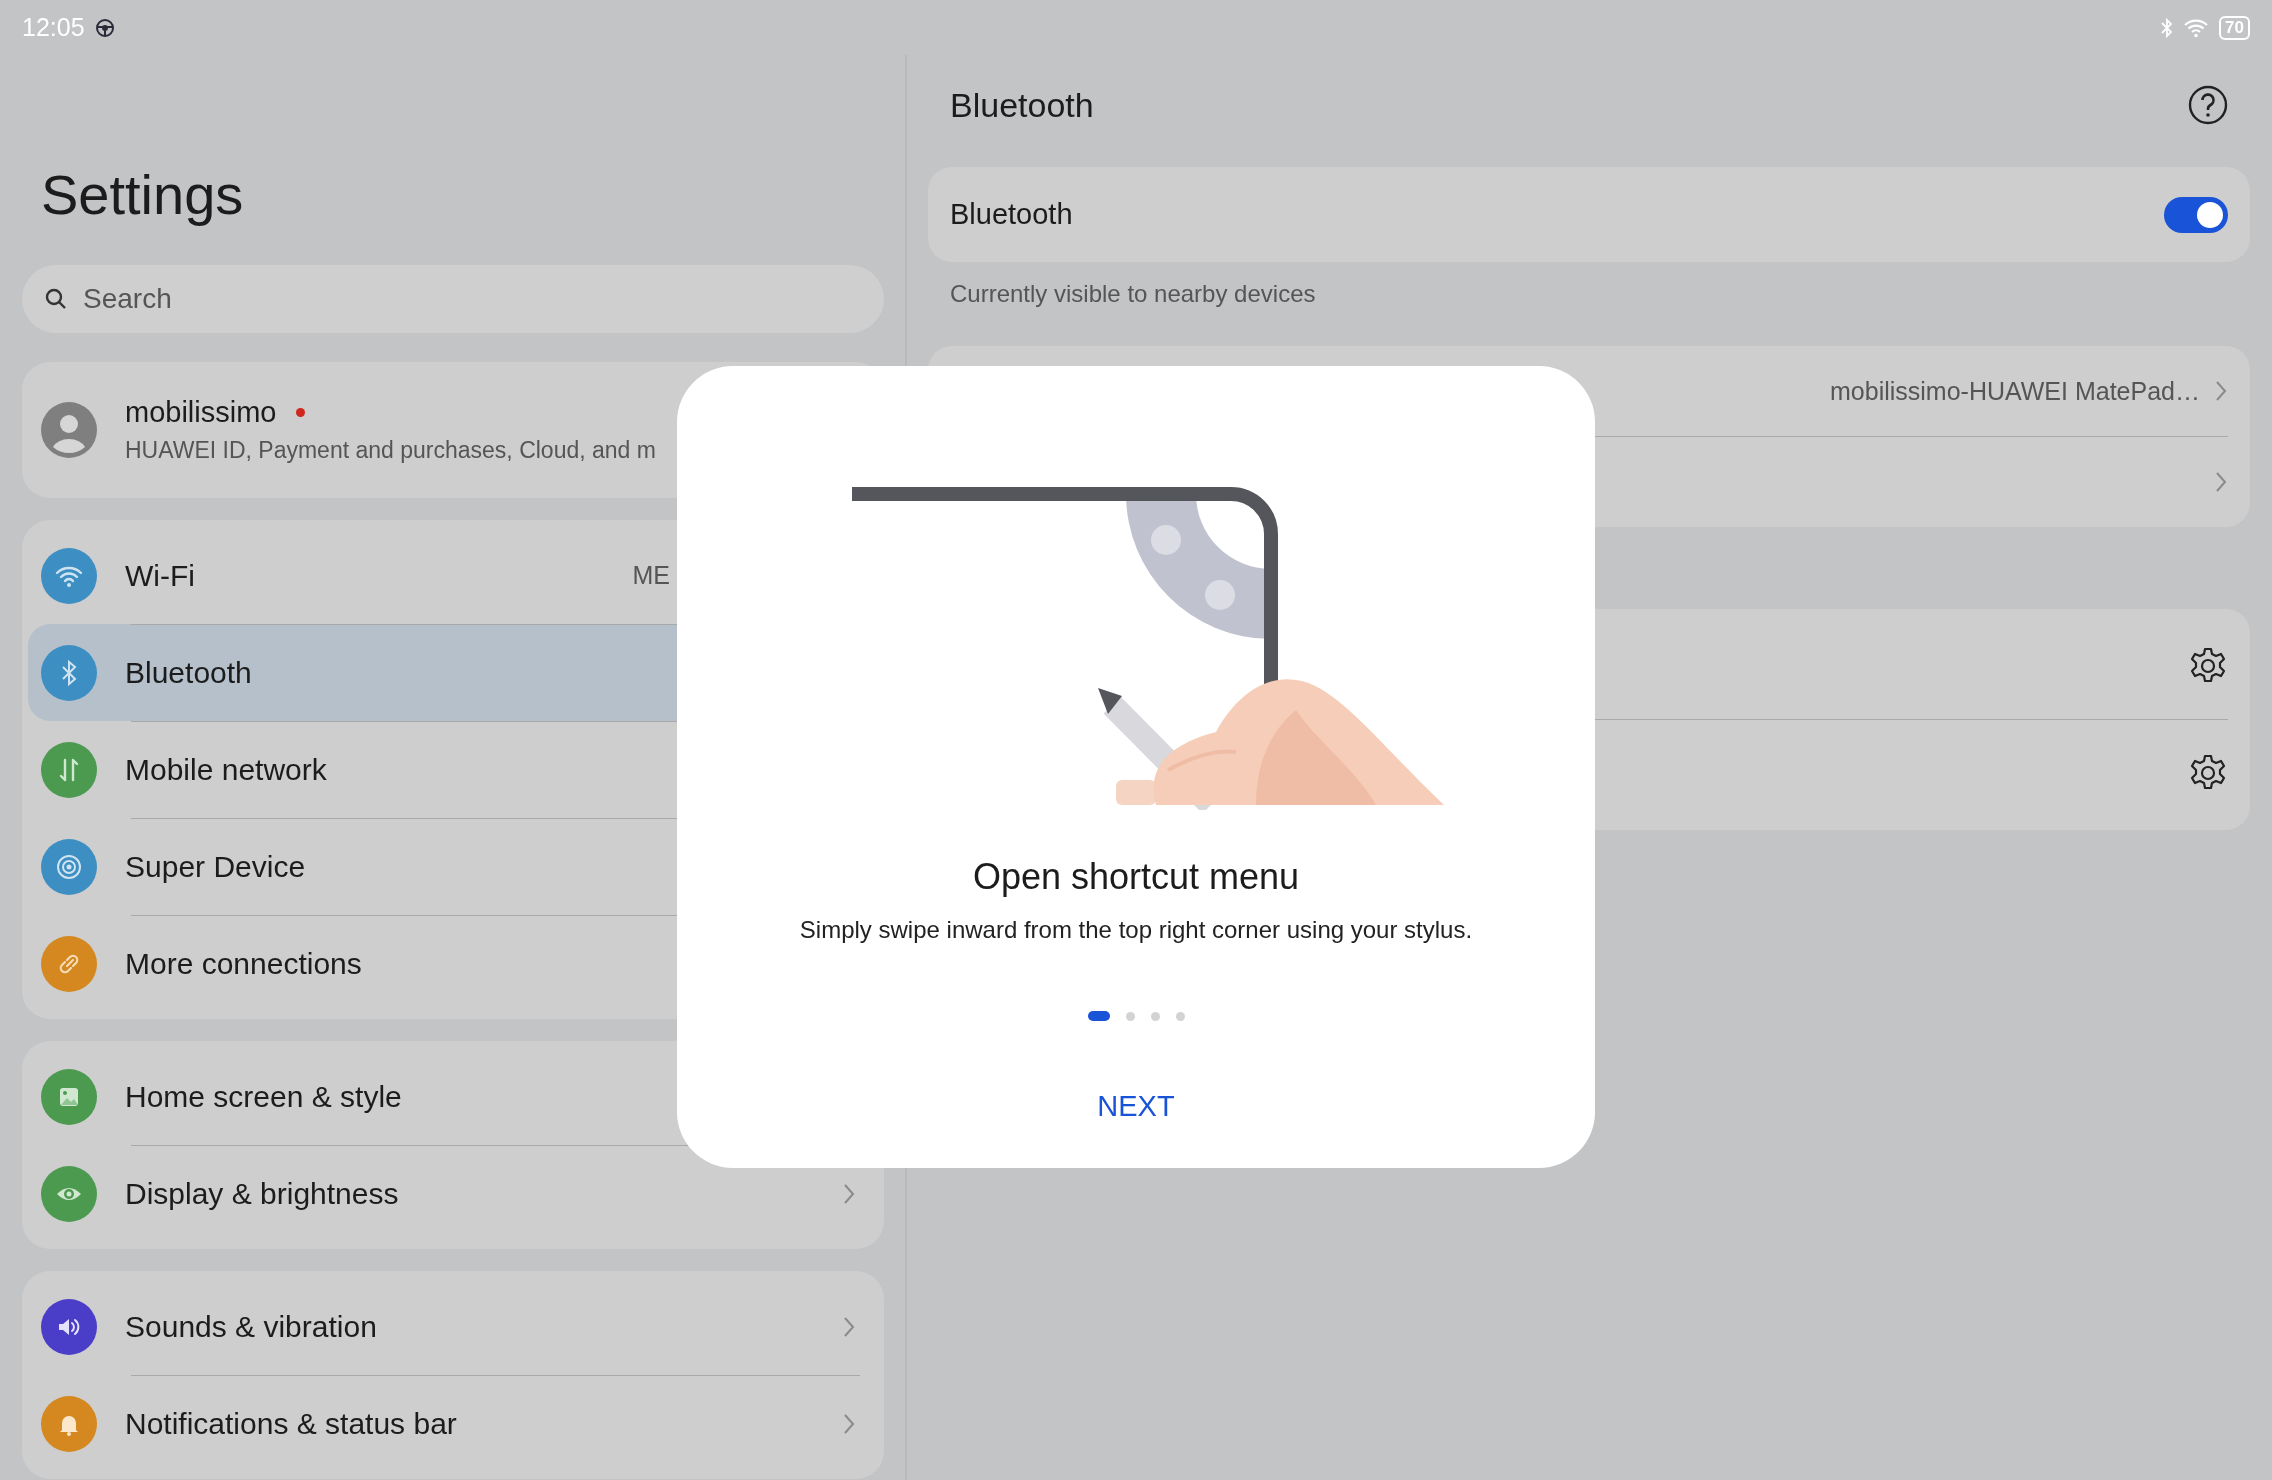  Describe the element at coordinates (291, 1423) in the screenshot. I see `settings-item-label: Notifications & status bar` at that location.